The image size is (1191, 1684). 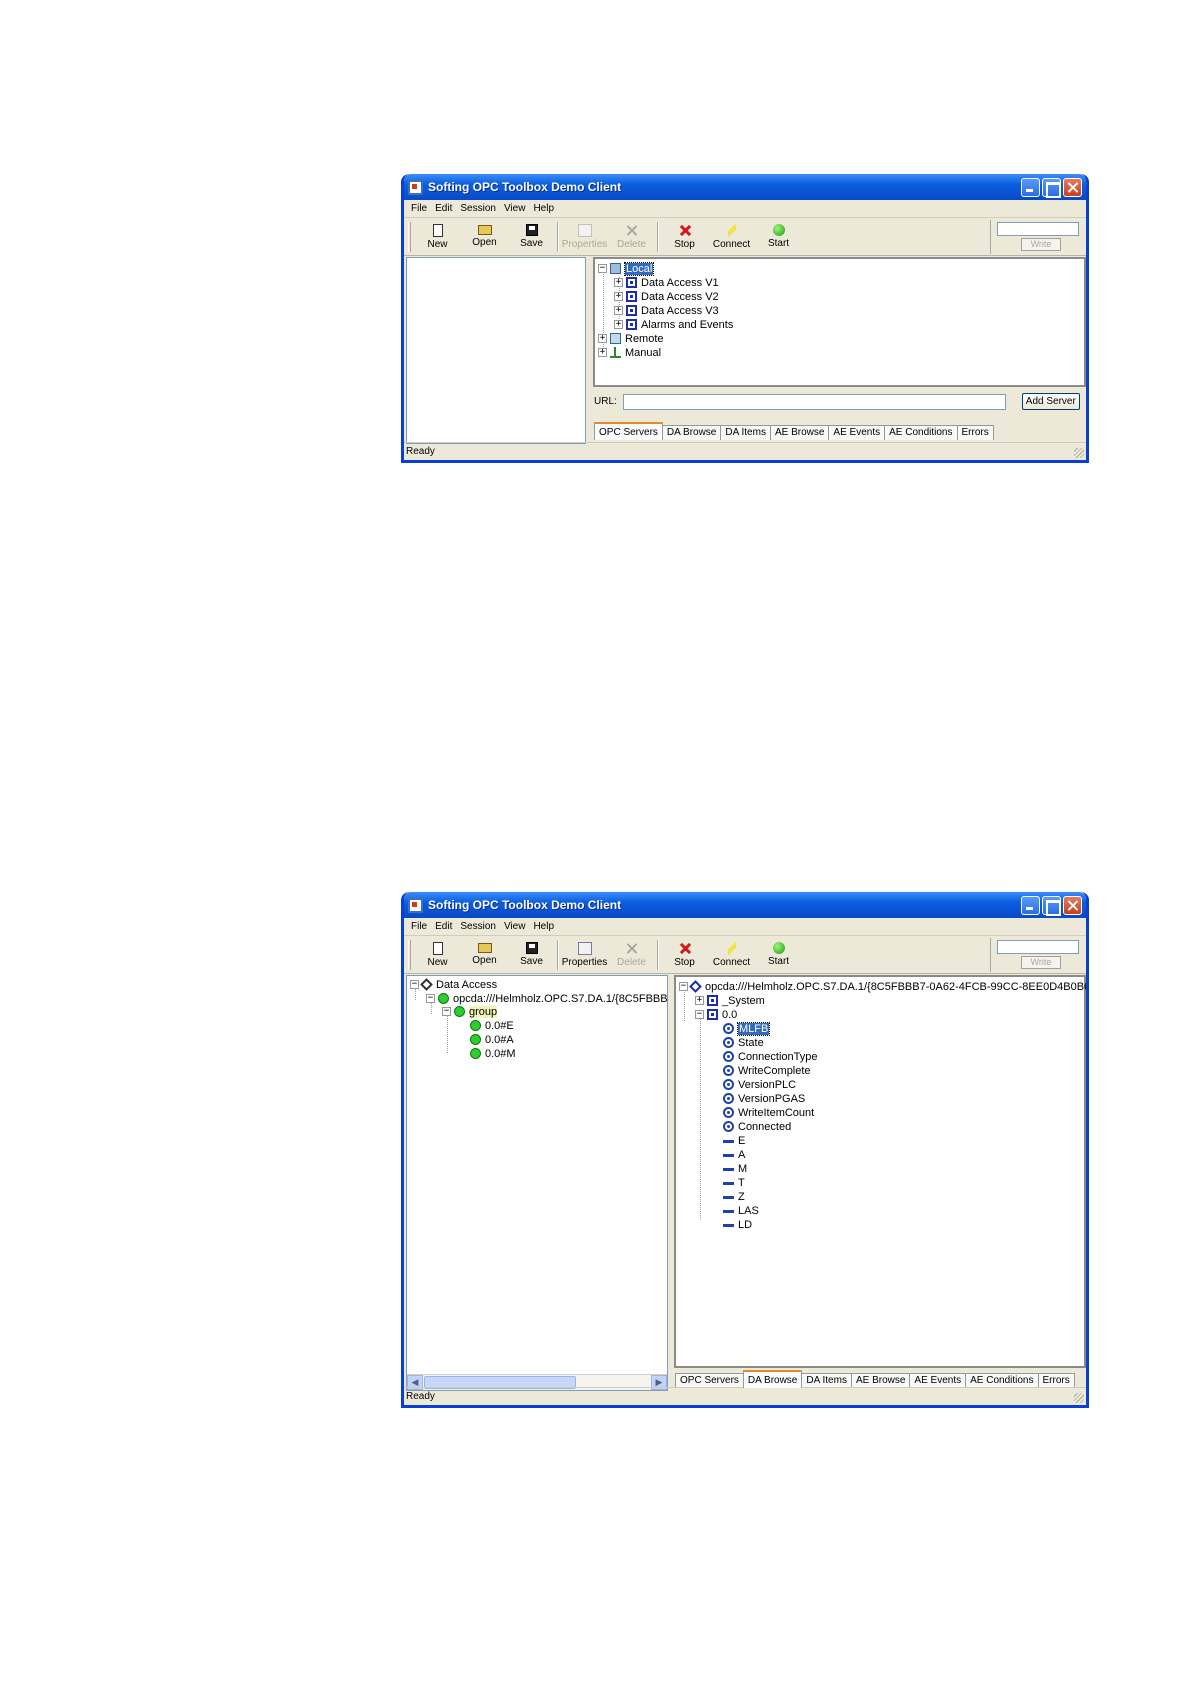 What do you see at coordinates (670, 1183) in the screenshot?
I see `splitter` at bounding box center [670, 1183].